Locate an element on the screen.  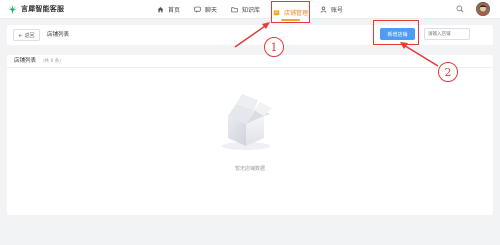
nav-item-knowledge-base: 知识库 is located at coordinates (245, 9).